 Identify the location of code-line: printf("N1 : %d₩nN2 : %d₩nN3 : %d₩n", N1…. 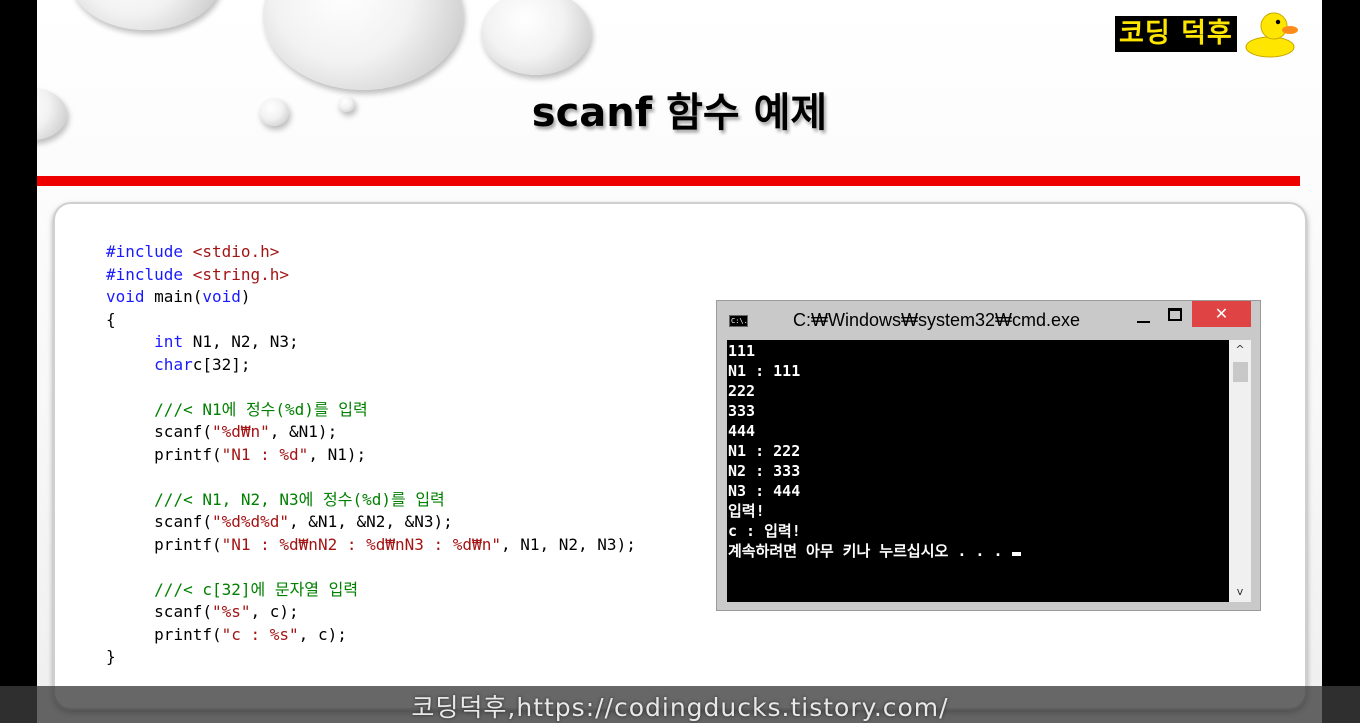
(395, 544).